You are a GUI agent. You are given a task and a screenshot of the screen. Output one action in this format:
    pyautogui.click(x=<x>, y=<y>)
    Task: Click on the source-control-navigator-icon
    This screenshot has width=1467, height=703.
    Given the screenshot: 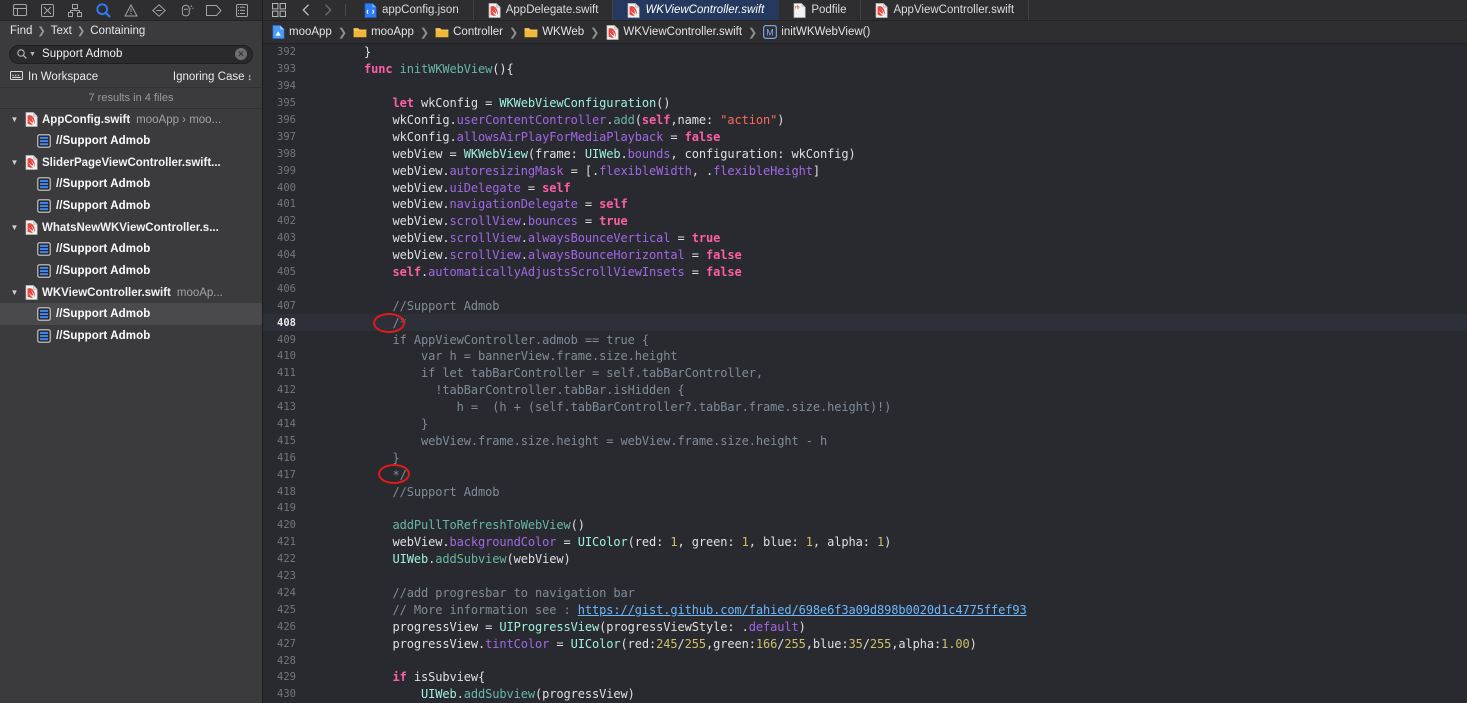 What is the action you would take?
    pyautogui.click(x=48, y=10)
    